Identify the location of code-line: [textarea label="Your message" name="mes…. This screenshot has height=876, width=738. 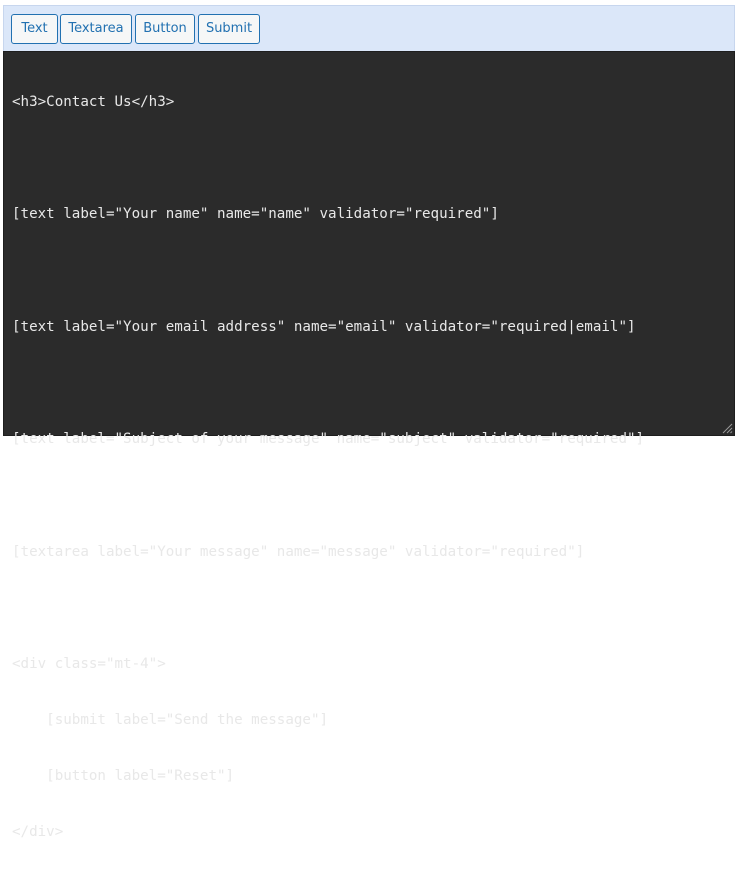
(298, 551).